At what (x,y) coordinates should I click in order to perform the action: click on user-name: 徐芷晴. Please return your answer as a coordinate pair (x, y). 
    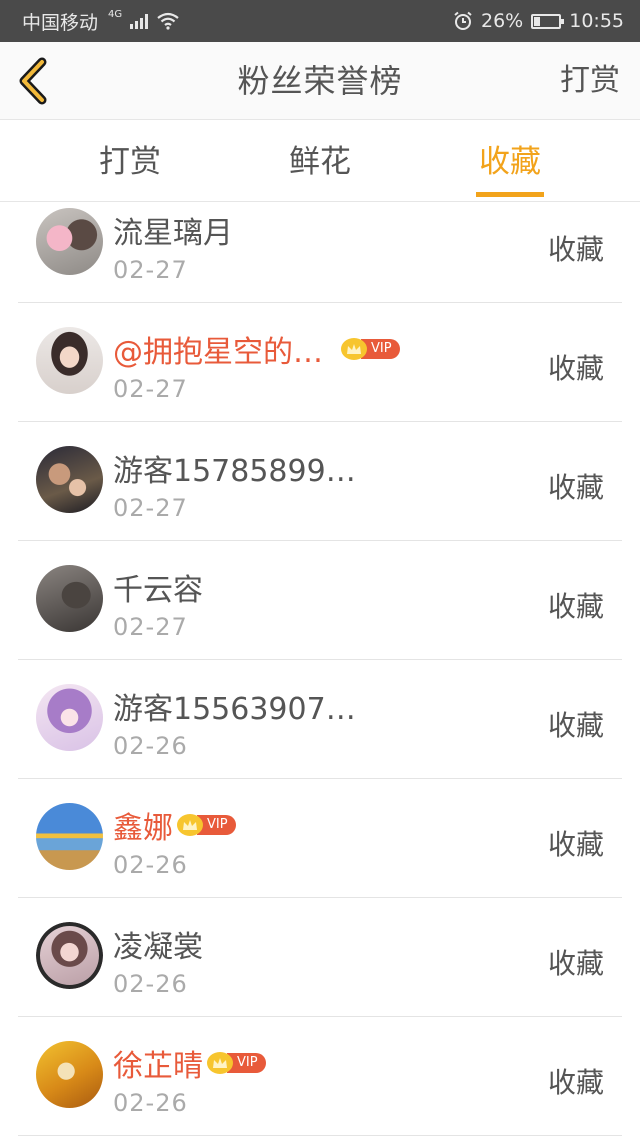
    Looking at the image, I should click on (158, 1066).